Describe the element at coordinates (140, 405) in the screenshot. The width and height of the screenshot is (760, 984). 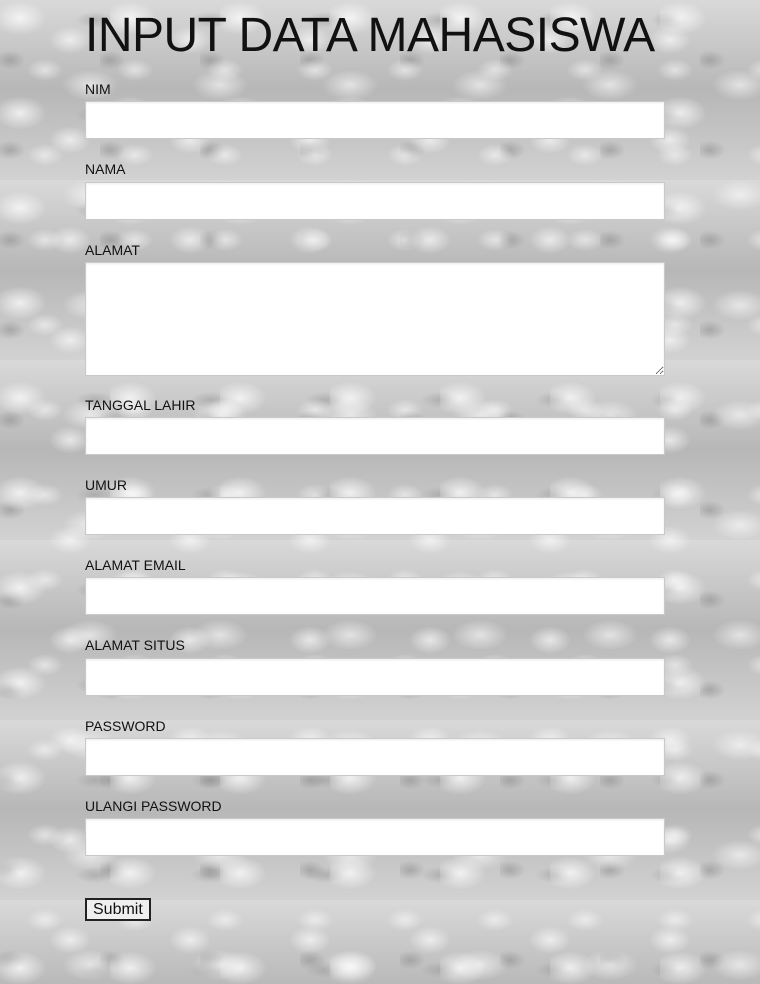
I see `tanggal-lahir-label: TANGGAL LAHIR` at that location.